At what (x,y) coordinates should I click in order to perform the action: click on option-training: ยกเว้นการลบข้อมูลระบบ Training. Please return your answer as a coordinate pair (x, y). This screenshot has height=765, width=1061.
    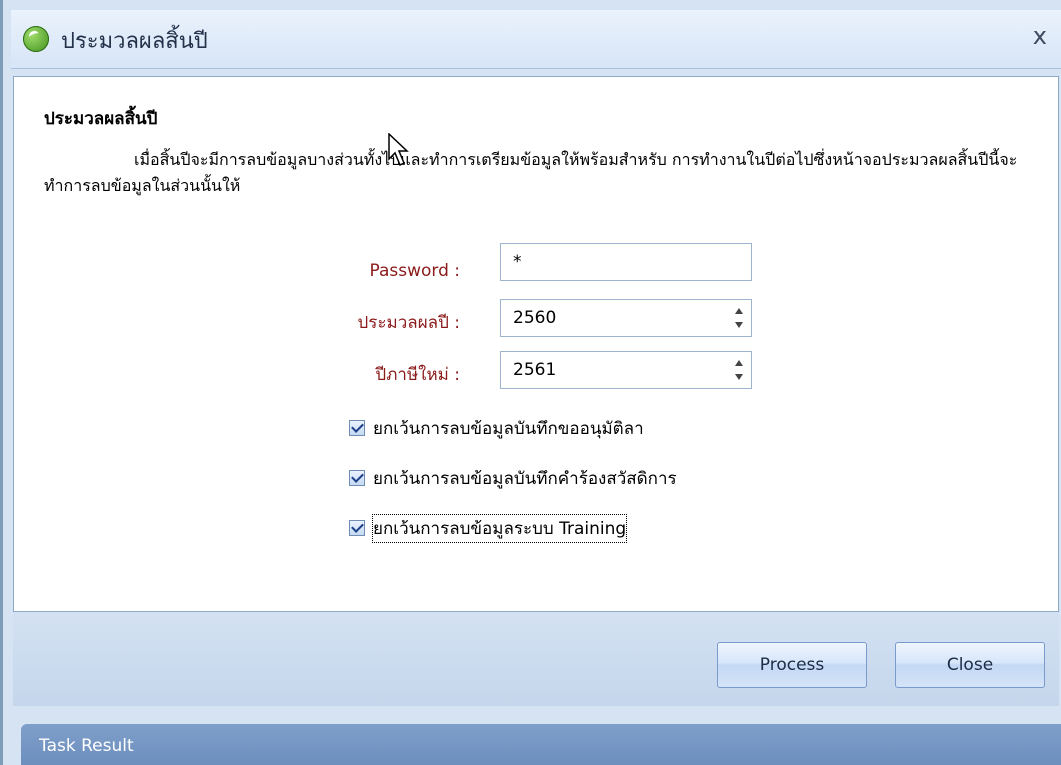
    Looking at the image, I should click on (488, 528).